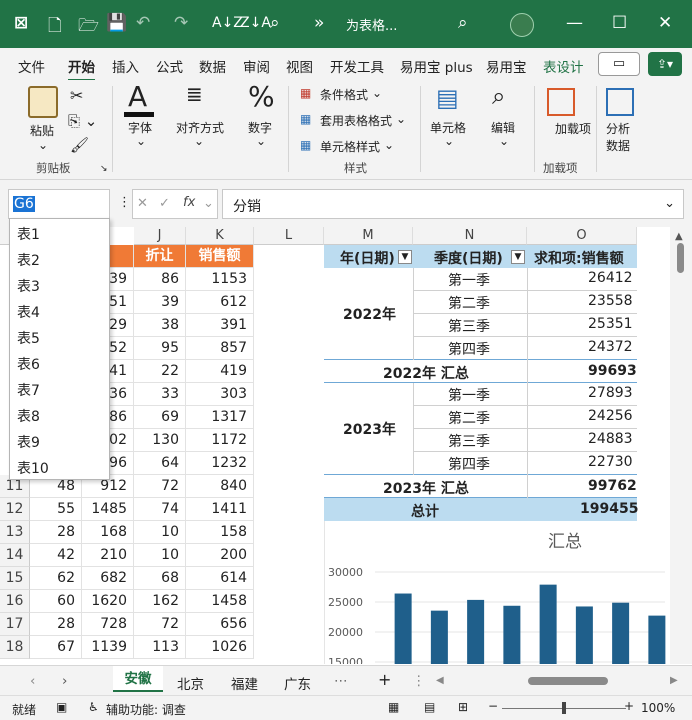  I want to click on dropdown-item: 表9, so click(28, 442).